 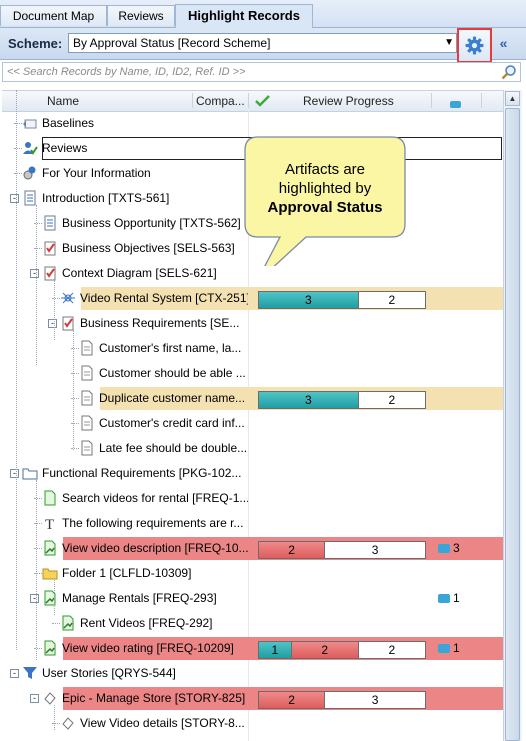 What do you see at coordinates (275, 650) in the screenshot?
I see `review-progress-segment: 1` at bounding box center [275, 650].